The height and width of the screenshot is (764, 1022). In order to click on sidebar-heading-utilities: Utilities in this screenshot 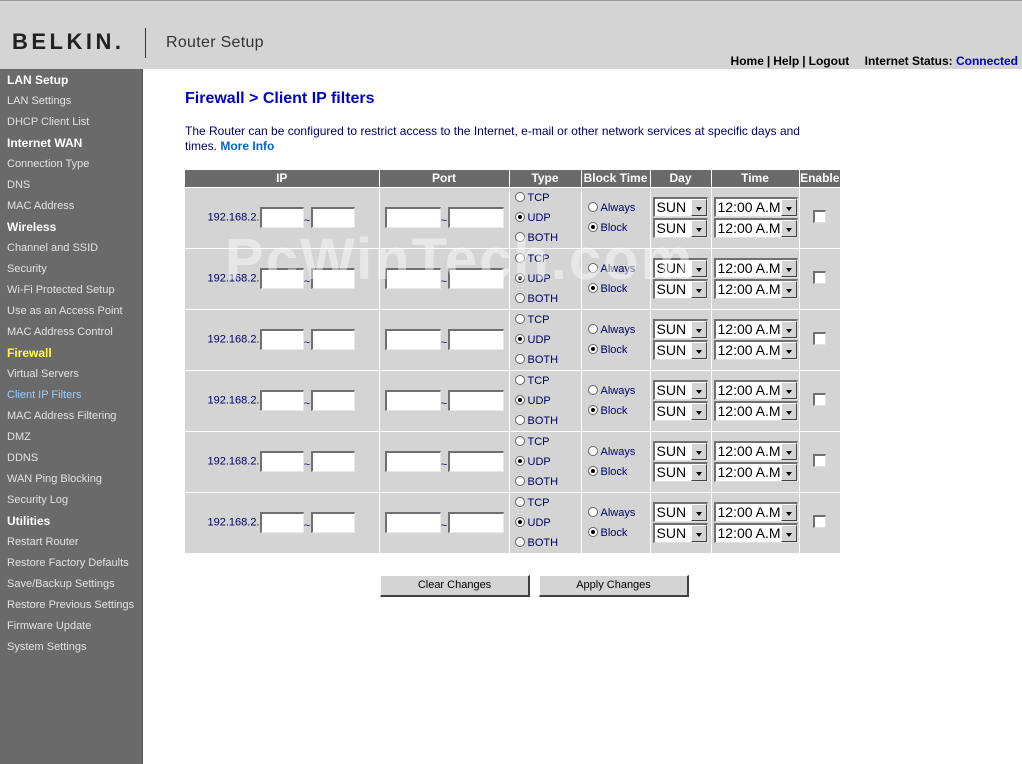, I will do `click(28, 521)`.